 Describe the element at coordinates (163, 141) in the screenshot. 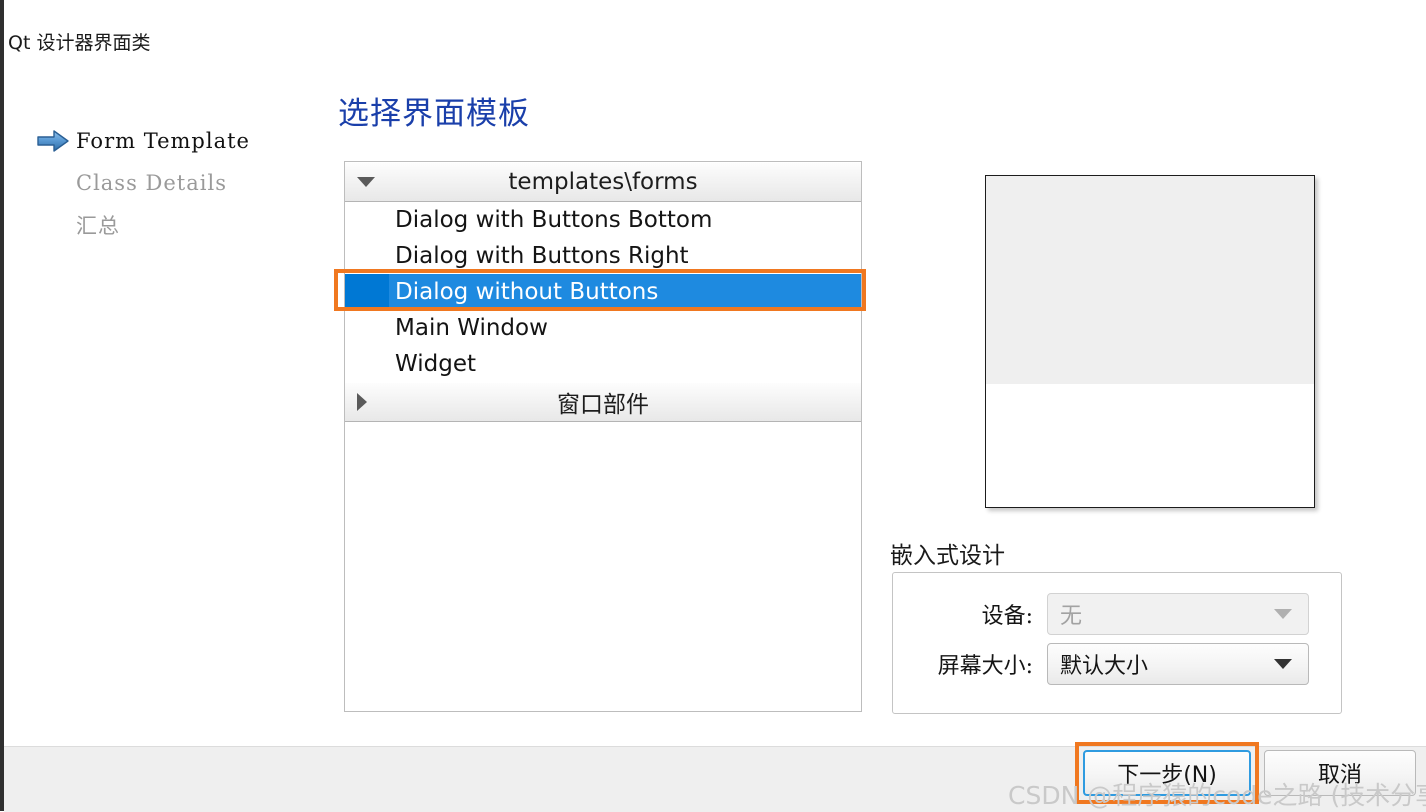

I see `sidebar-item-label: Form Template` at that location.